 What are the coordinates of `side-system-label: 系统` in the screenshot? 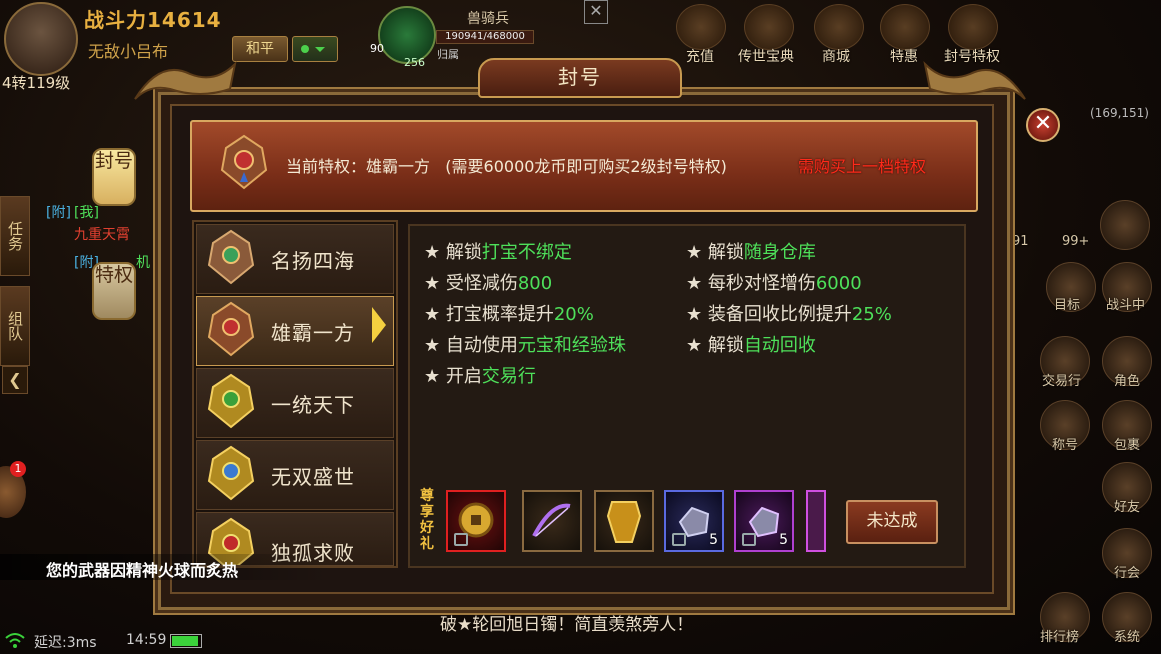 It's located at (1127, 635).